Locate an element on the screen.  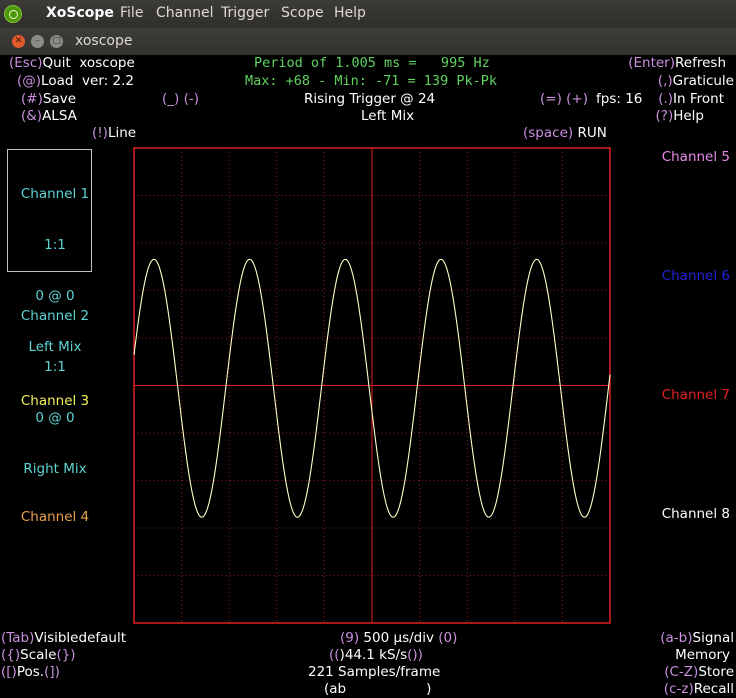
time-div-row: (9) 500 µs/div (0) is located at coordinates (398, 638).